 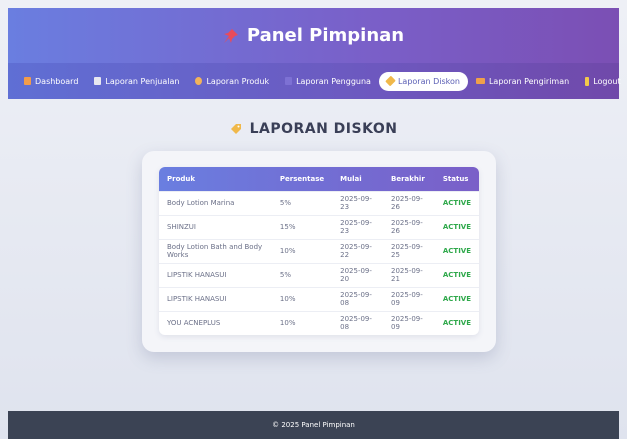 What do you see at coordinates (408, 178) in the screenshot?
I see `column-header-berakhir: Berakhir` at bounding box center [408, 178].